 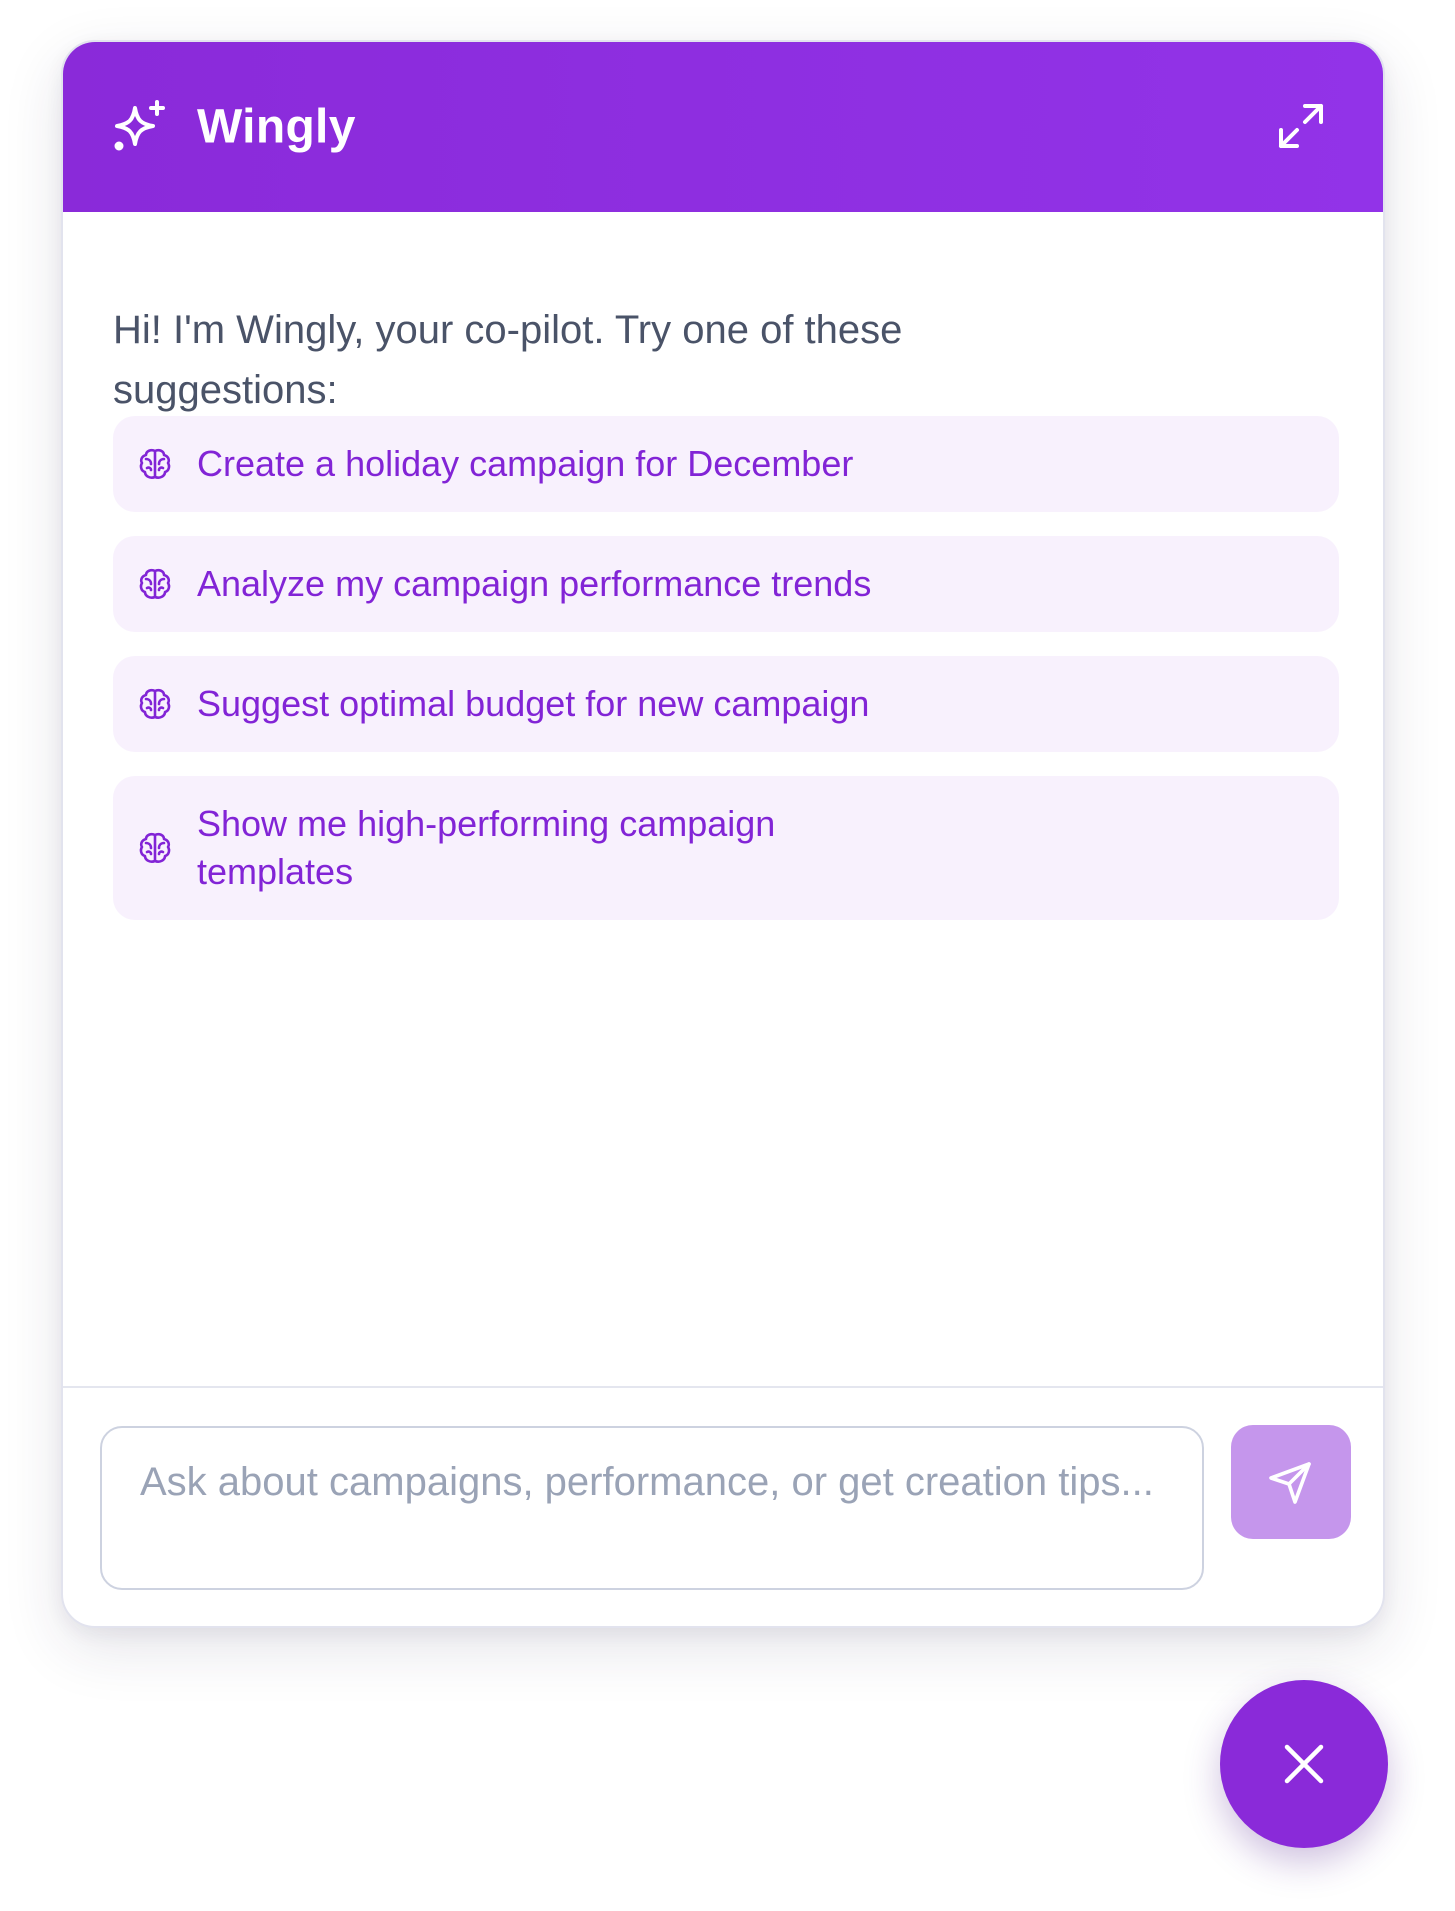 What do you see at coordinates (276, 127) in the screenshot?
I see `app-title: Wingly` at bounding box center [276, 127].